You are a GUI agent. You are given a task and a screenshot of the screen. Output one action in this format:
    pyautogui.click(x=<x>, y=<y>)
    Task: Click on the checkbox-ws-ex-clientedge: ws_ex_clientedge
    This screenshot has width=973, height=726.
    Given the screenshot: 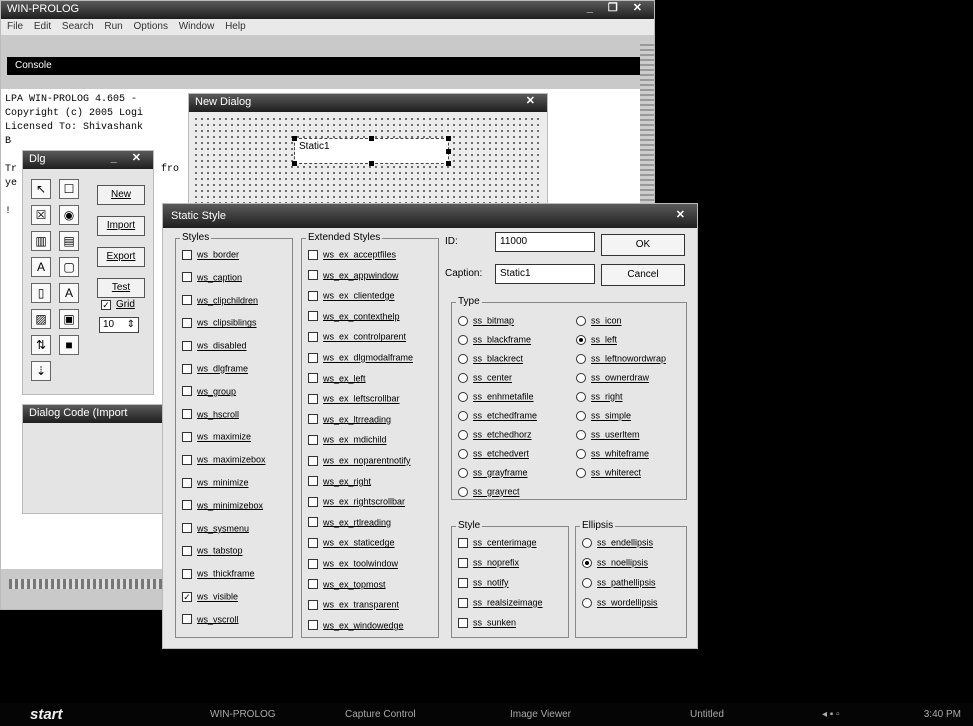 What is the action you would take?
    pyautogui.click(x=351, y=299)
    